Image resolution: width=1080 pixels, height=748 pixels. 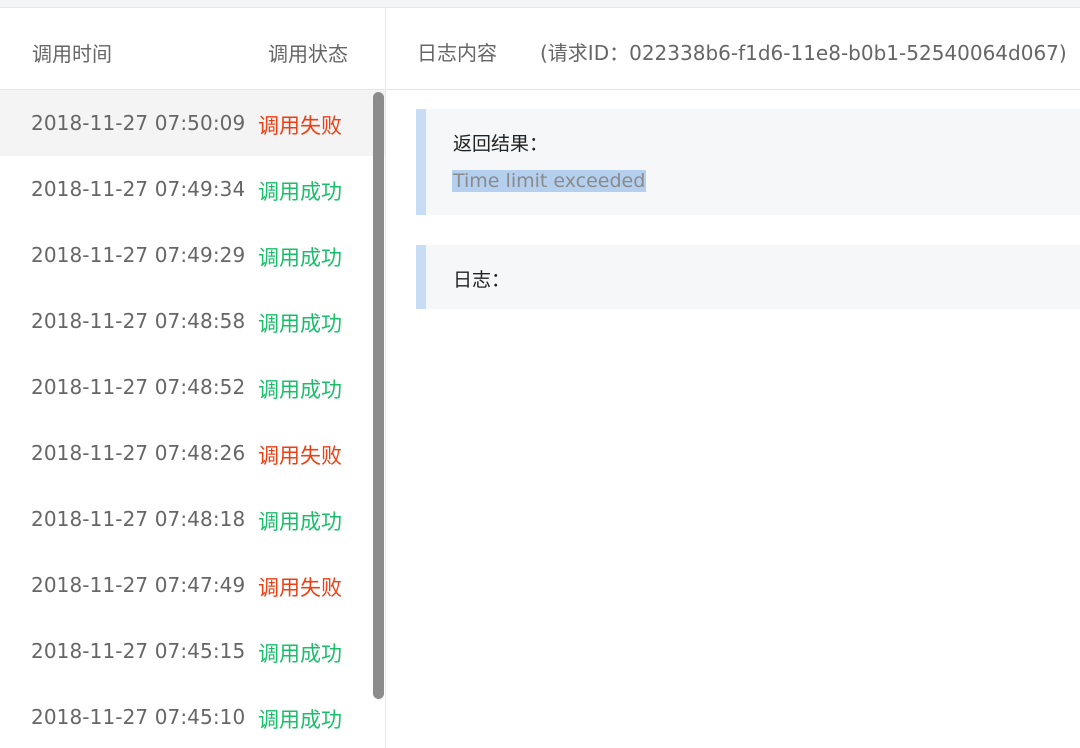 What do you see at coordinates (138, 453) in the screenshot?
I see `invocation-time: 2018-11-27 07:48:26` at bounding box center [138, 453].